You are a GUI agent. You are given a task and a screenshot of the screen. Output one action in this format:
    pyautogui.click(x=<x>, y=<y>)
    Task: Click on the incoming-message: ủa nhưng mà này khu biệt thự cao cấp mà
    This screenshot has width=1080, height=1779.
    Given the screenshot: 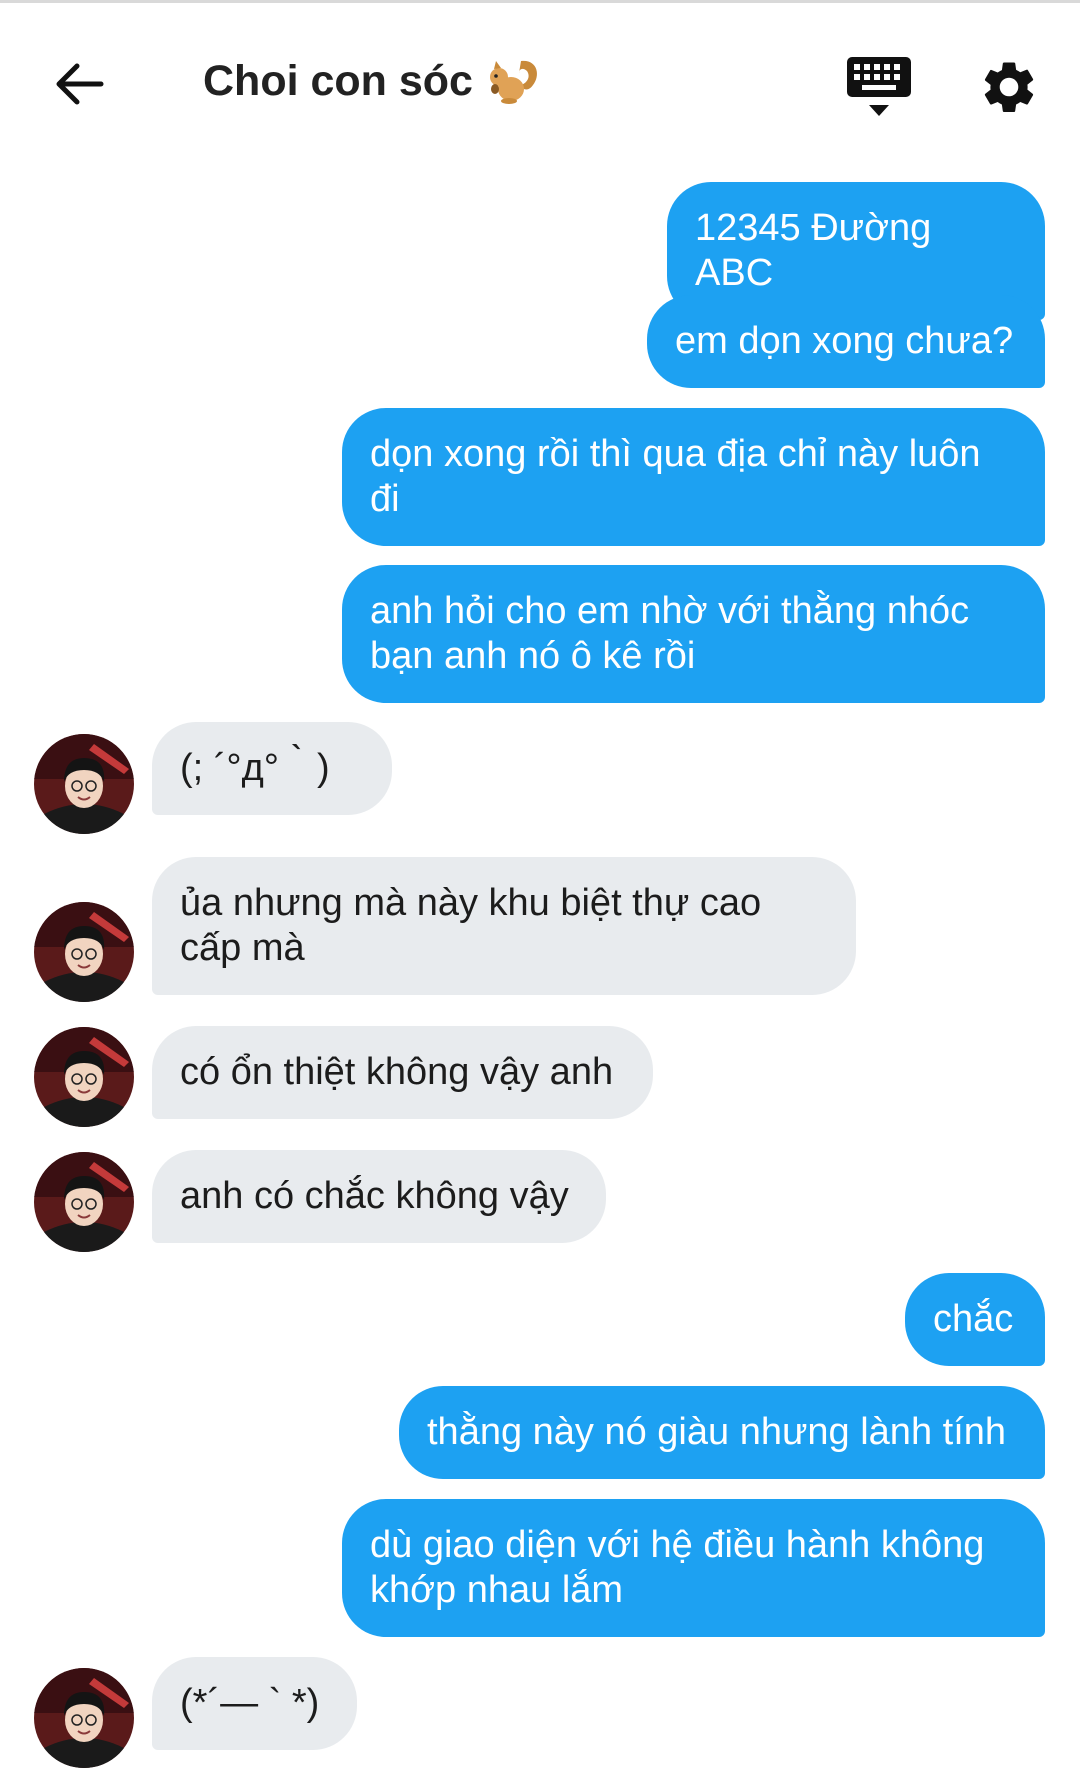 What is the action you would take?
    pyautogui.click(x=504, y=926)
    